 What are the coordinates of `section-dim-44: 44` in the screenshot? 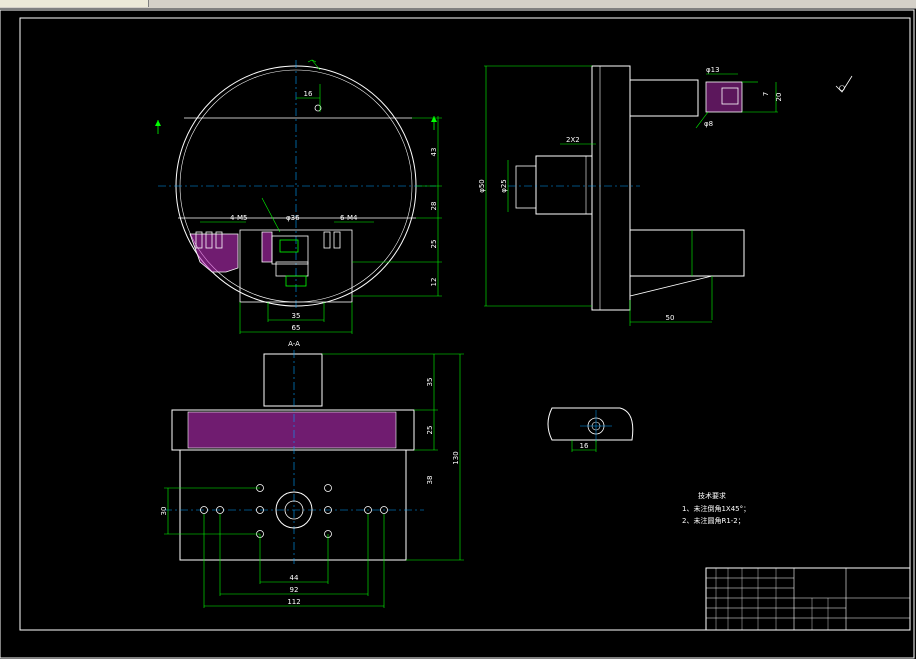 It's located at (294, 578).